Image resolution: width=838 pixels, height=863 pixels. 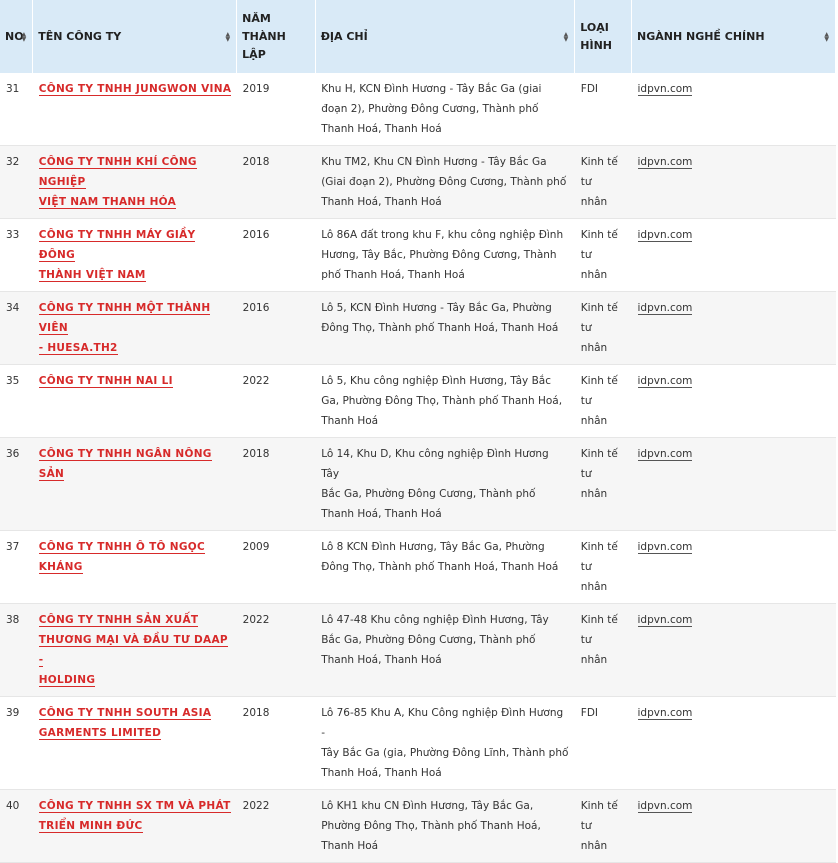 I want to click on cell-year: 2019, so click(x=276, y=109).